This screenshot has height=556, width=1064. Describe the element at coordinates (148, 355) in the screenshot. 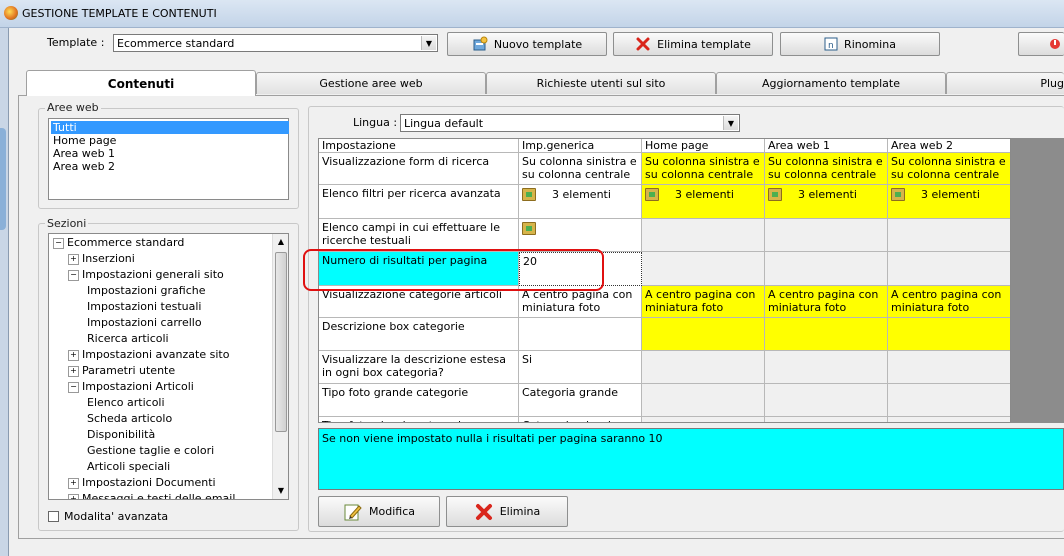

I see `tree-item: + Impostazioni avanzate sito` at that location.